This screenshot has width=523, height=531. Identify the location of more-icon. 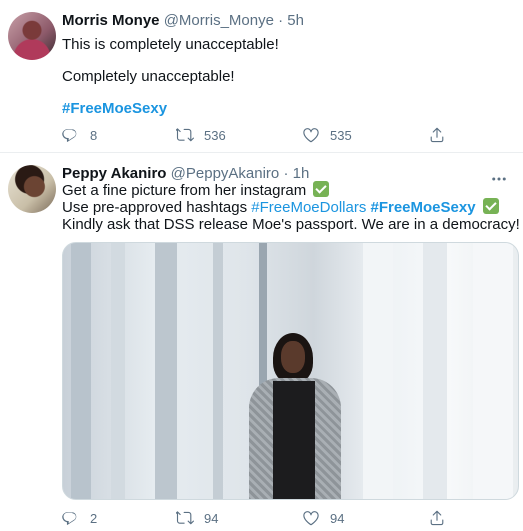
(499, 179).